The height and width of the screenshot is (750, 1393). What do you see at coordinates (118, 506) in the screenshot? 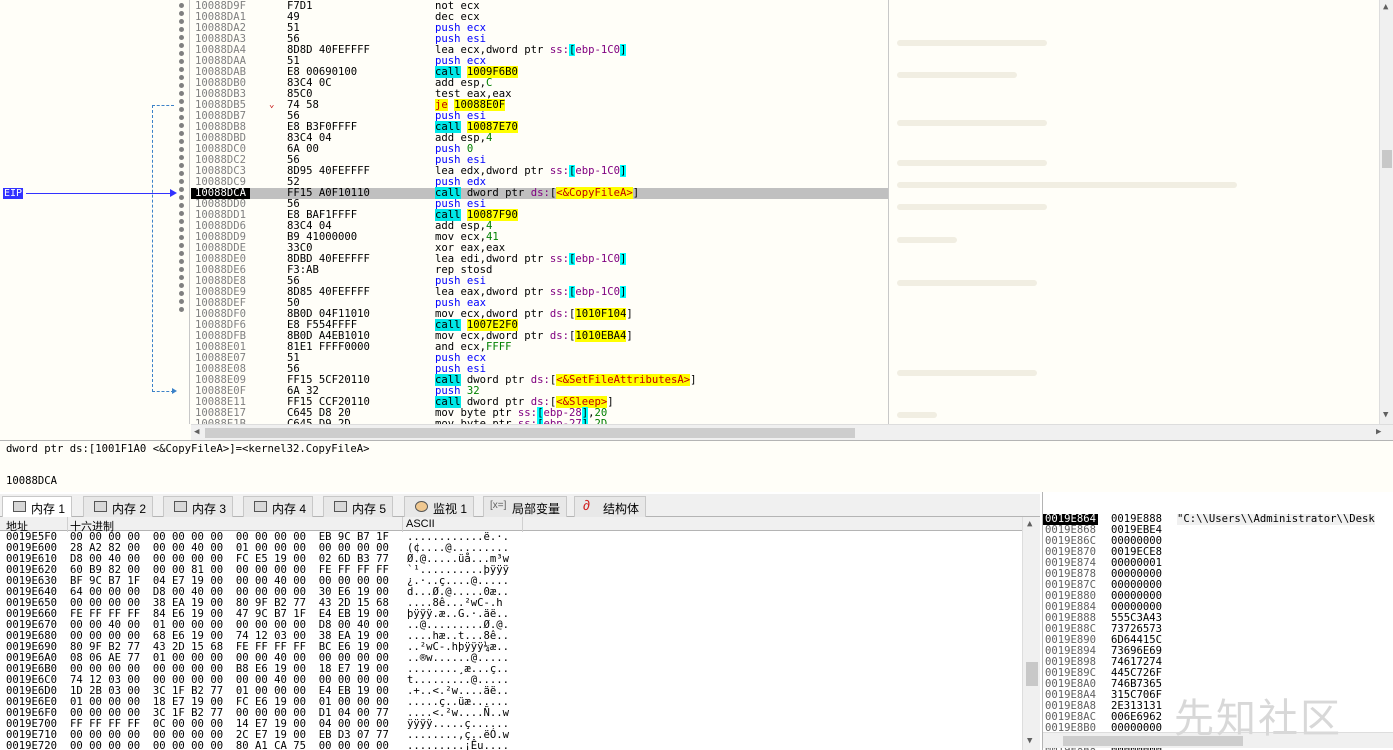
I see `tab-memory-2: 内存 2` at bounding box center [118, 506].